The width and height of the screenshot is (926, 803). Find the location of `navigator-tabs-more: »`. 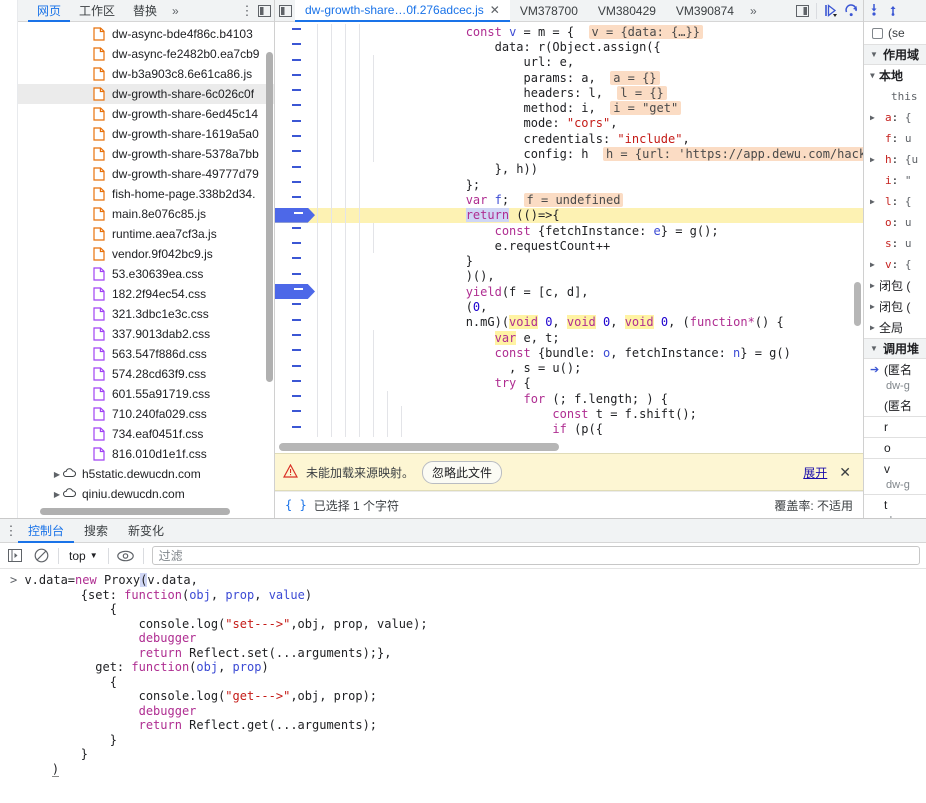

navigator-tabs-more: » is located at coordinates (175, 11).